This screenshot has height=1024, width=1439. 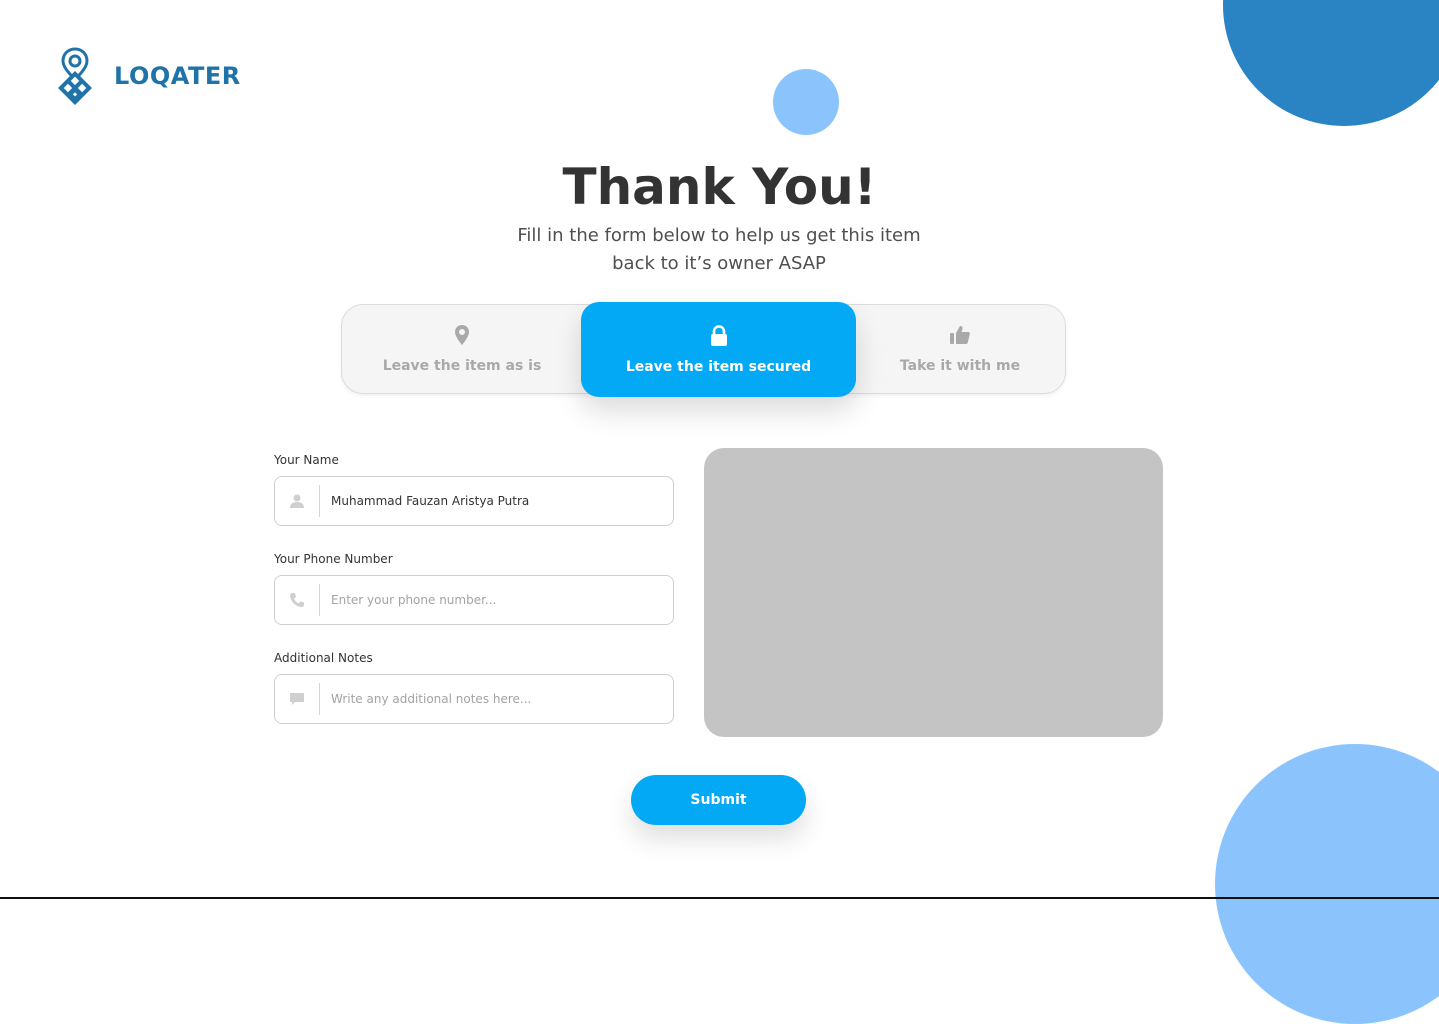 I want to click on decorative-circle-top, so click(x=806, y=102).